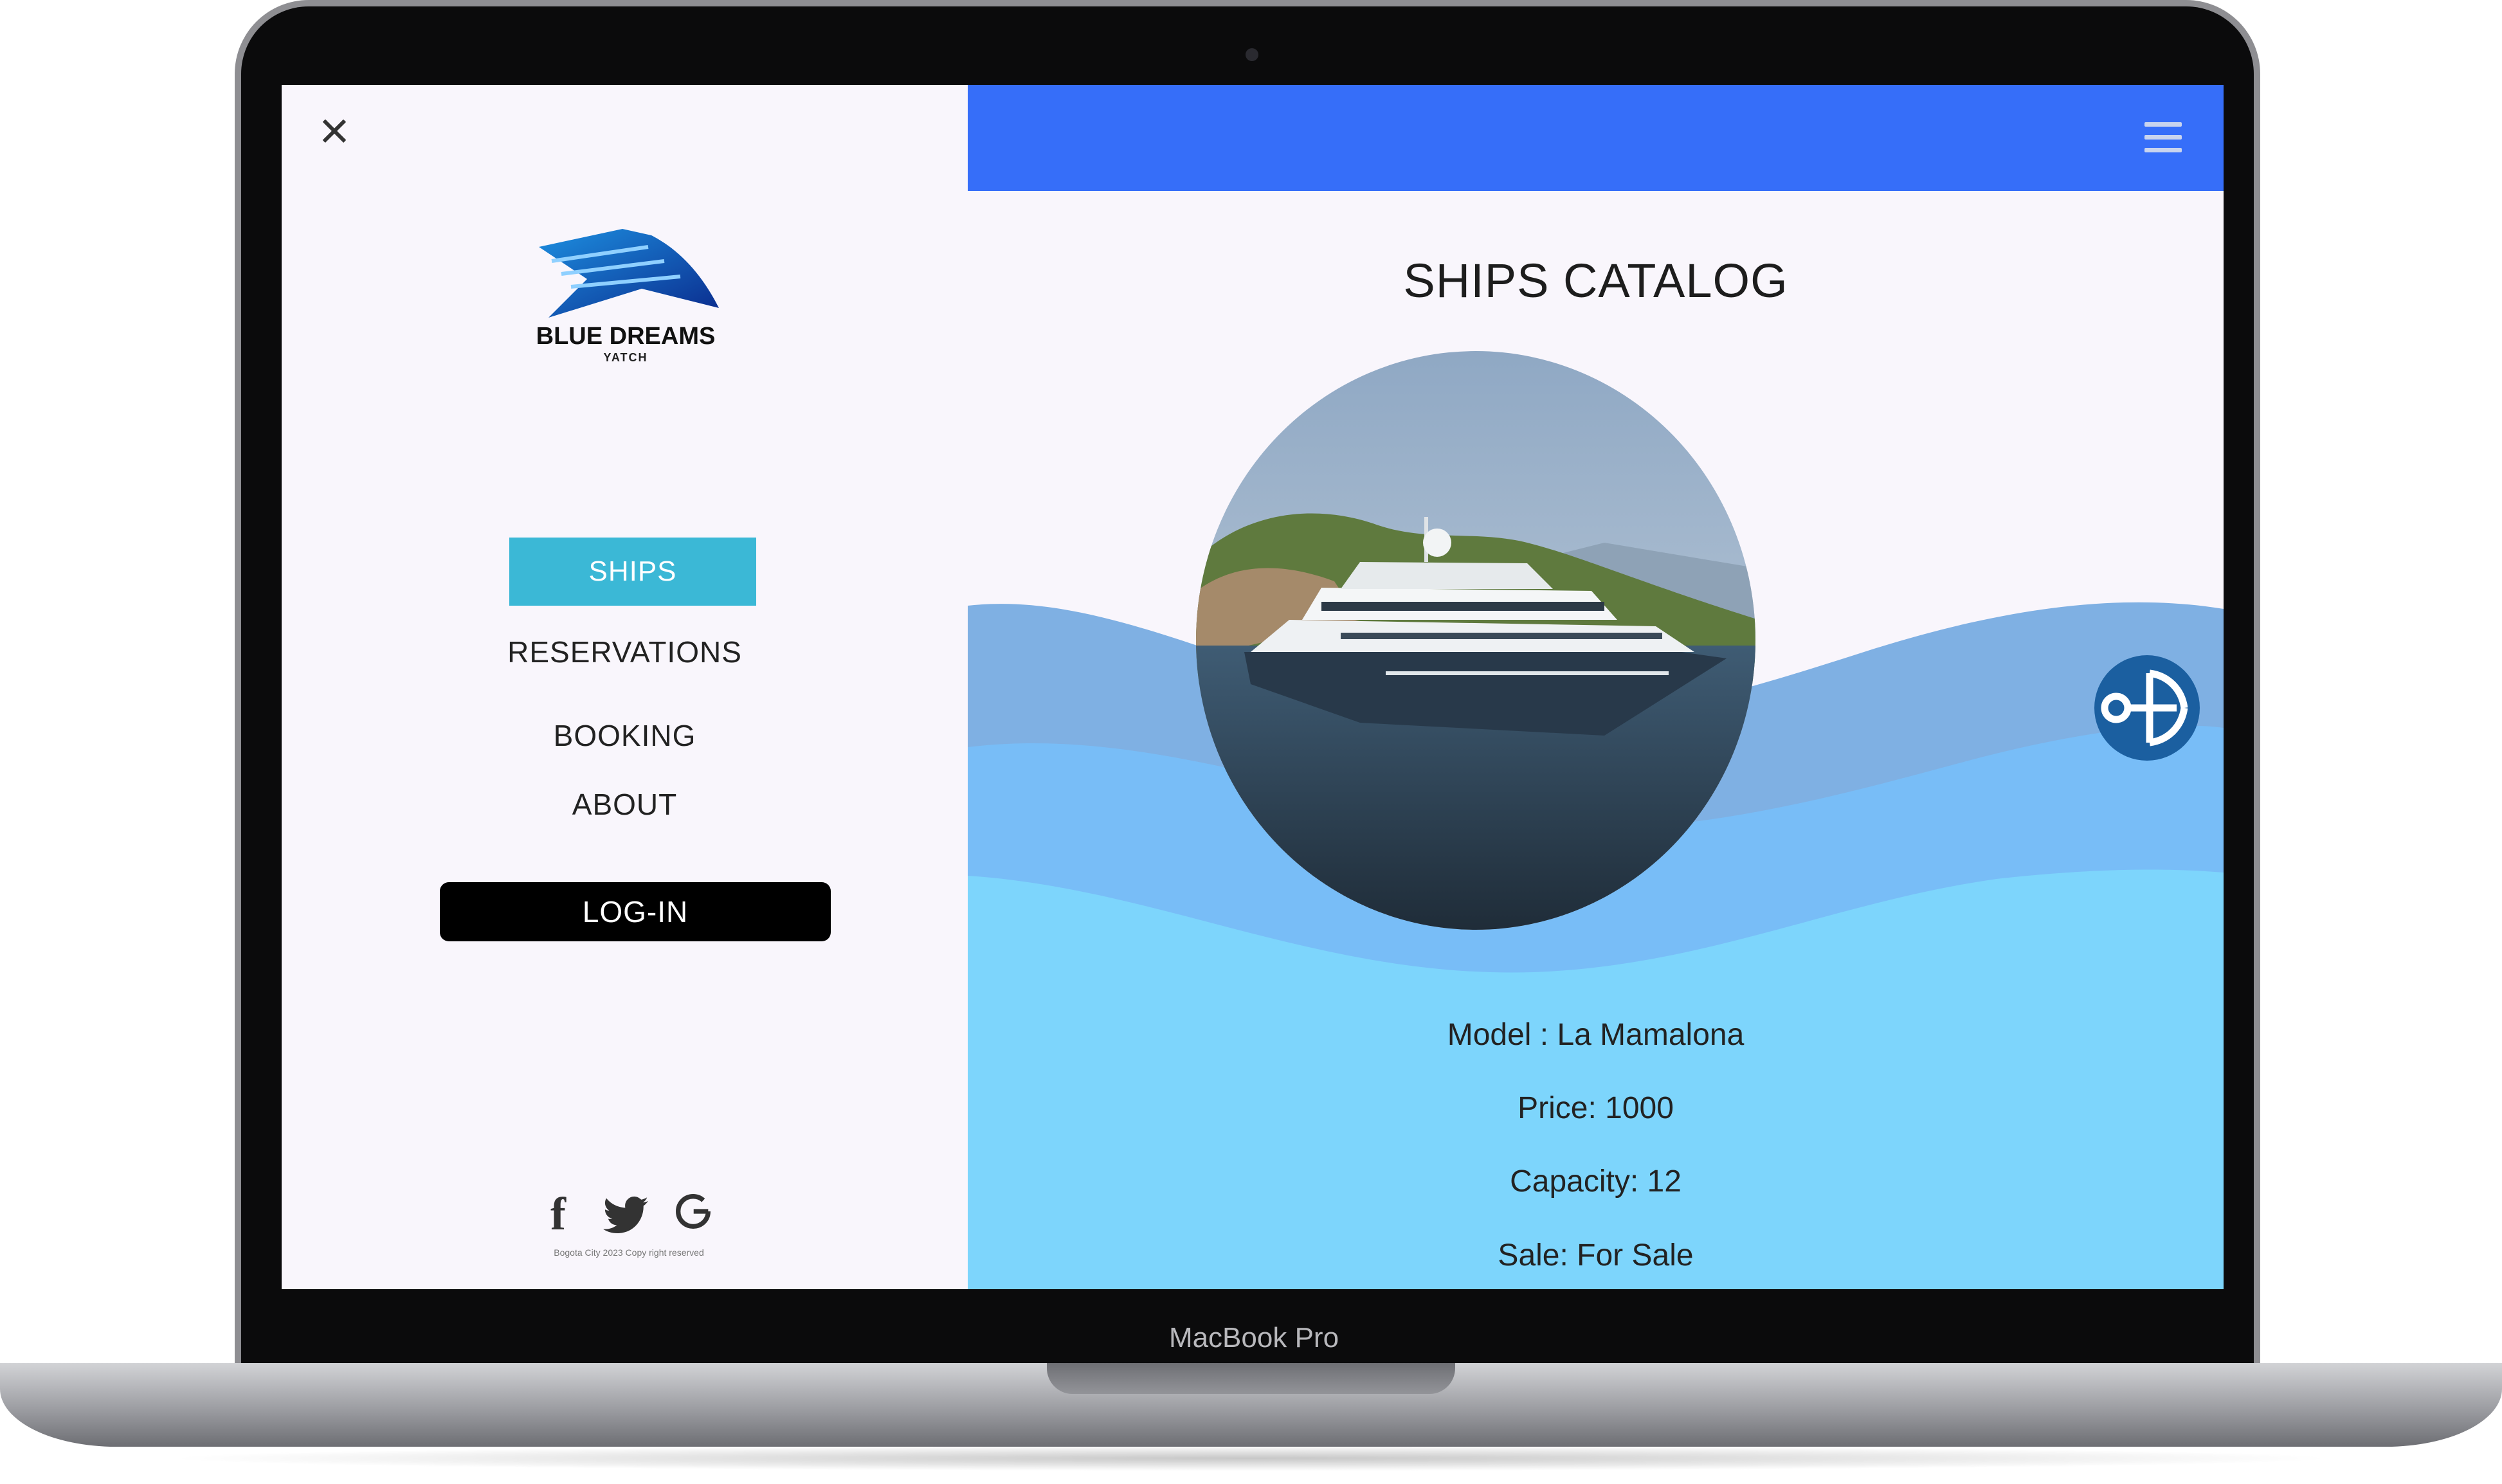 Image resolution: width=2502 pixels, height=1484 pixels. Describe the element at coordinates (629, 1252) in the screenshot. I see `footer-copyright: Bogota City 2023 Copy right reserved` at that location.